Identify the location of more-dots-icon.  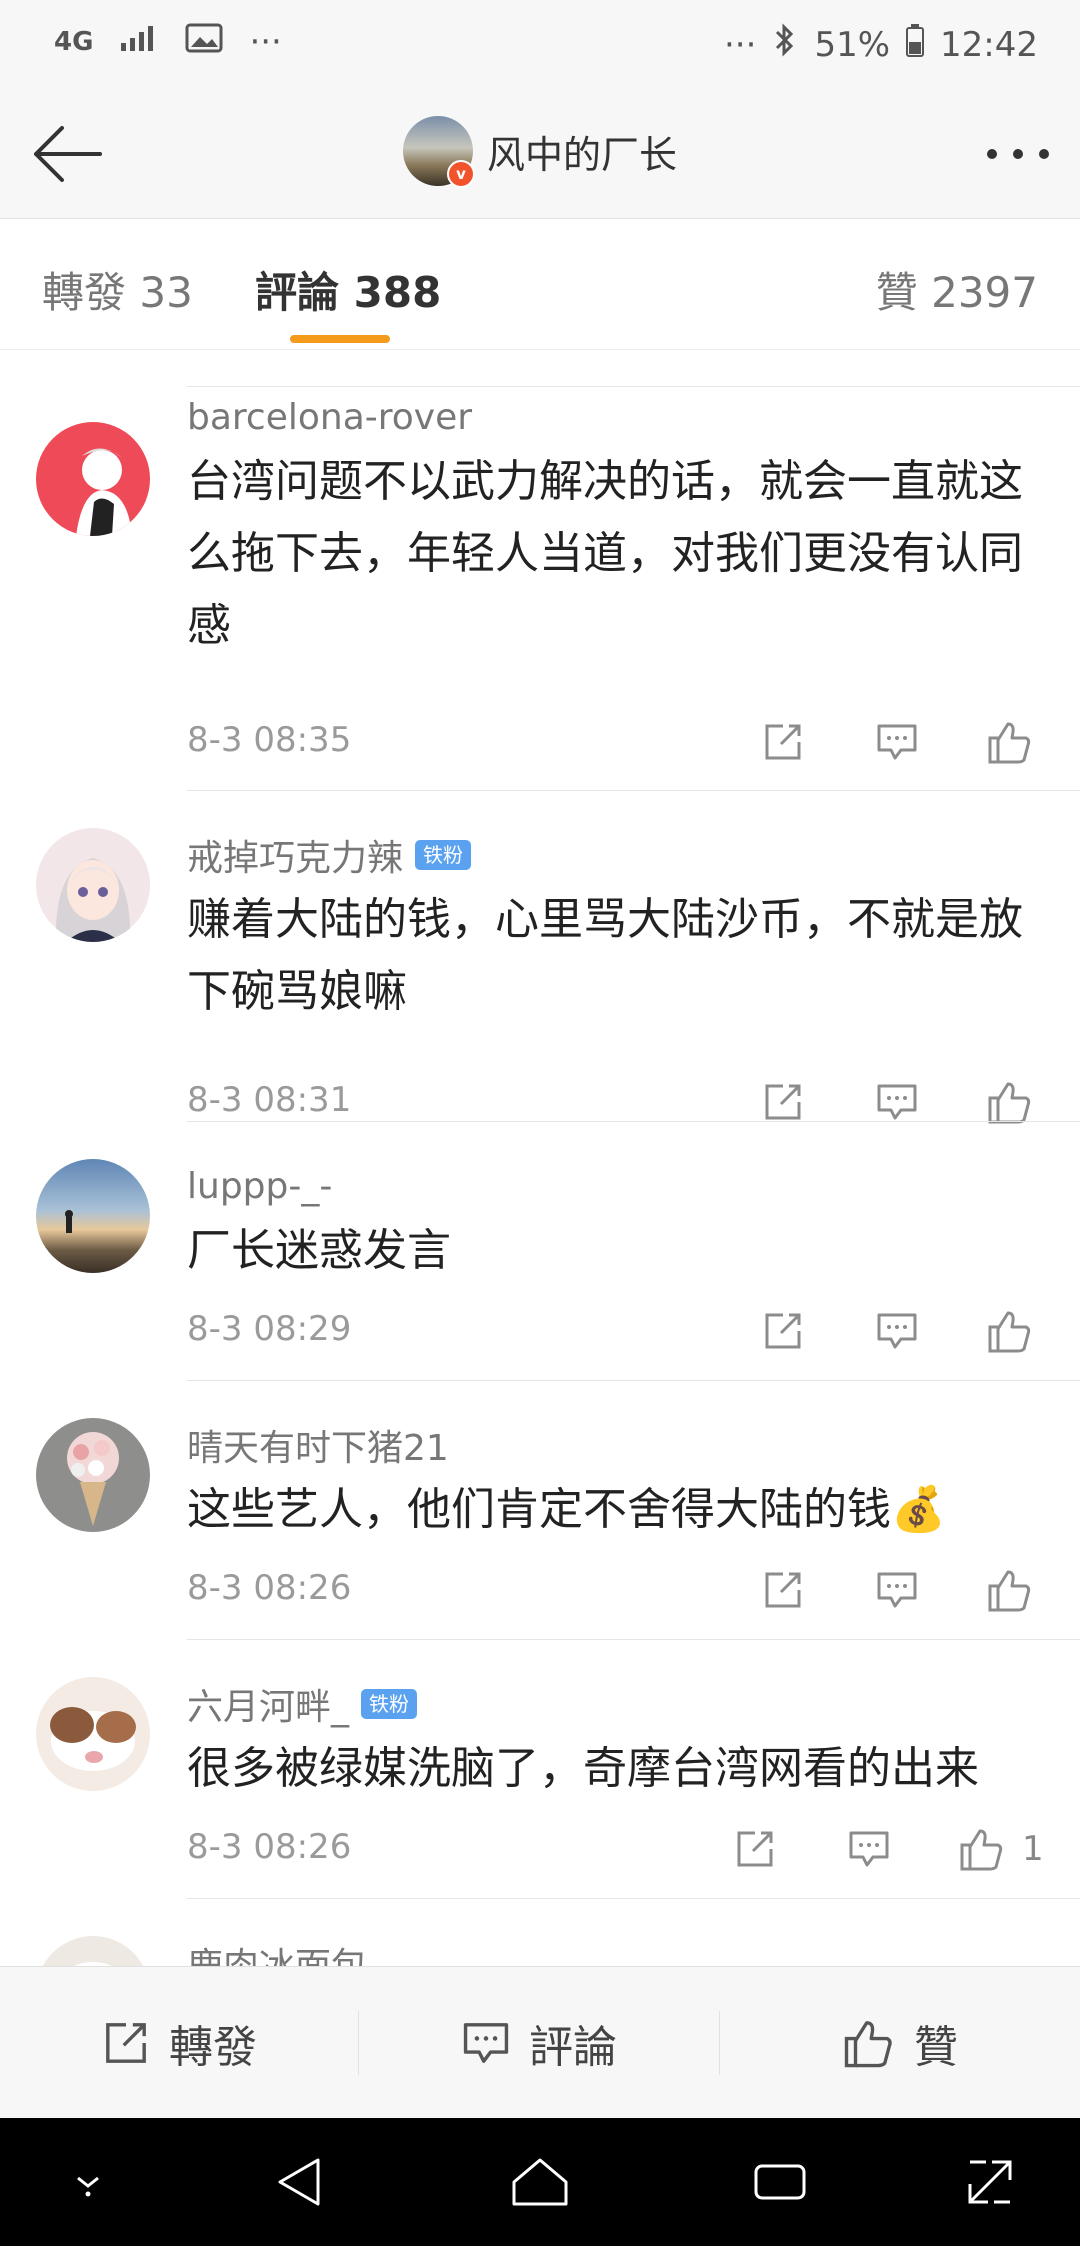
(1018, 154).